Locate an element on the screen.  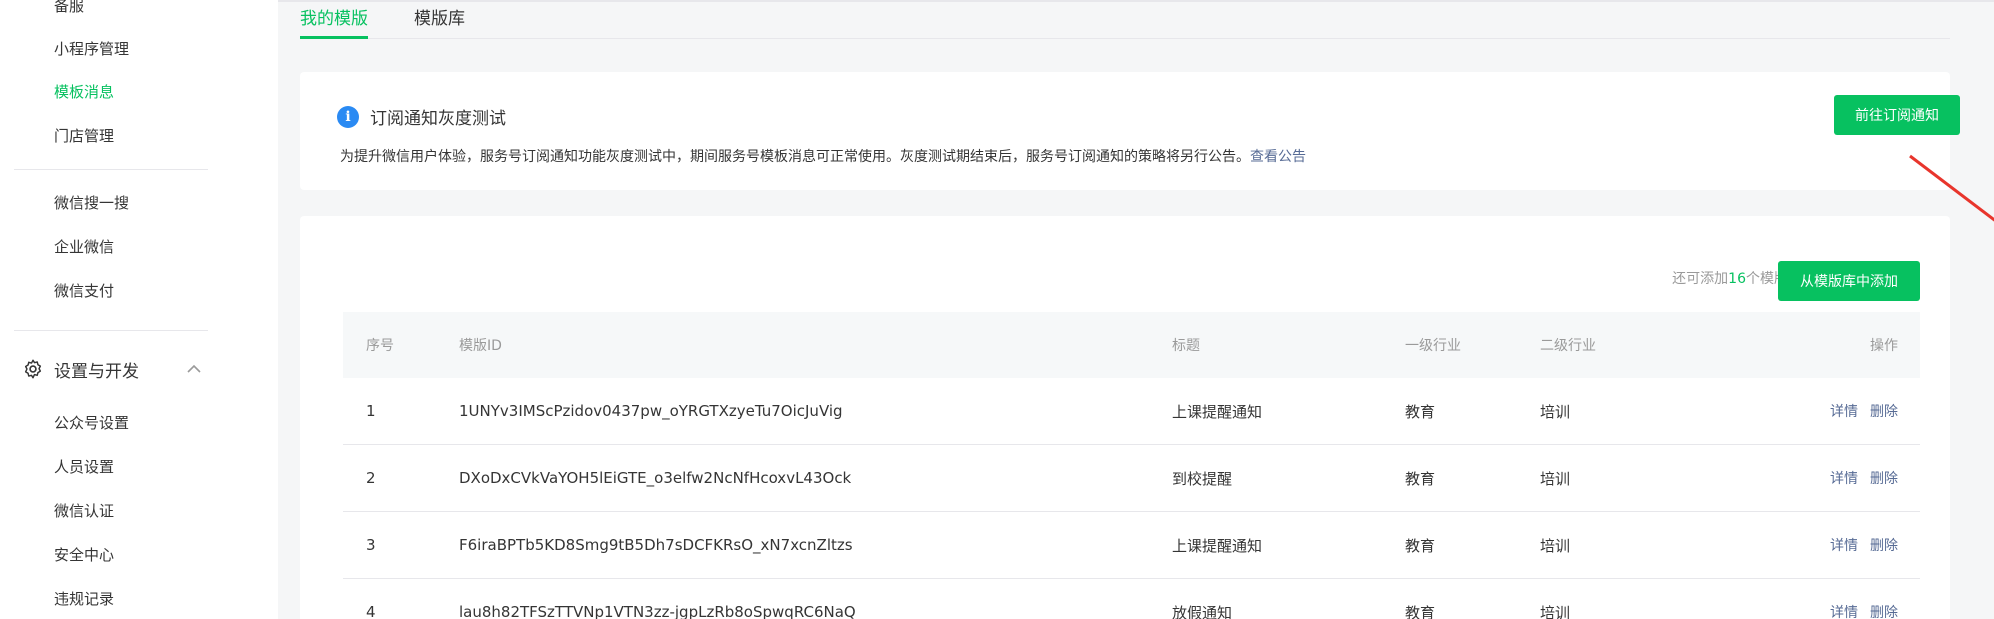
tab-bar: 我的模版 模版库 is located at coordinates (1125, 19).